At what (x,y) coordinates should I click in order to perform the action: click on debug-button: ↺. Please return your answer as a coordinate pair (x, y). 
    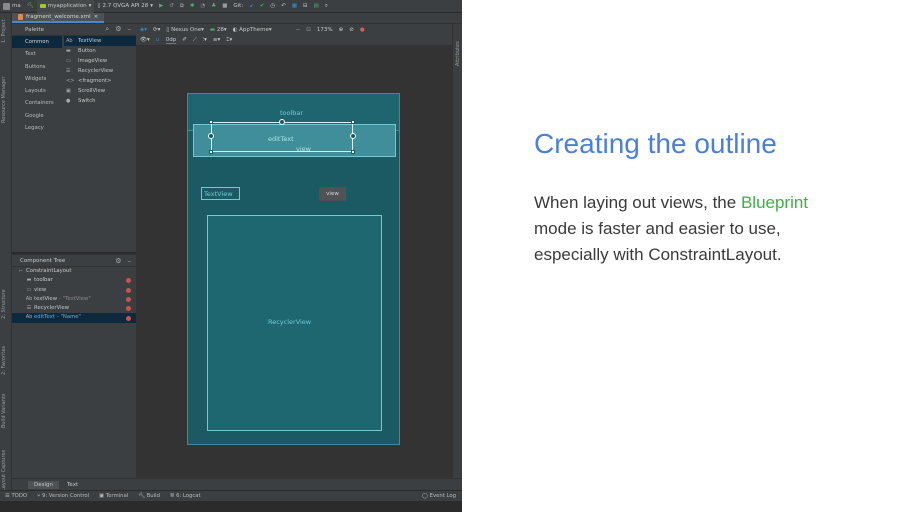
    Looking at the image, I should click on (171, 6).